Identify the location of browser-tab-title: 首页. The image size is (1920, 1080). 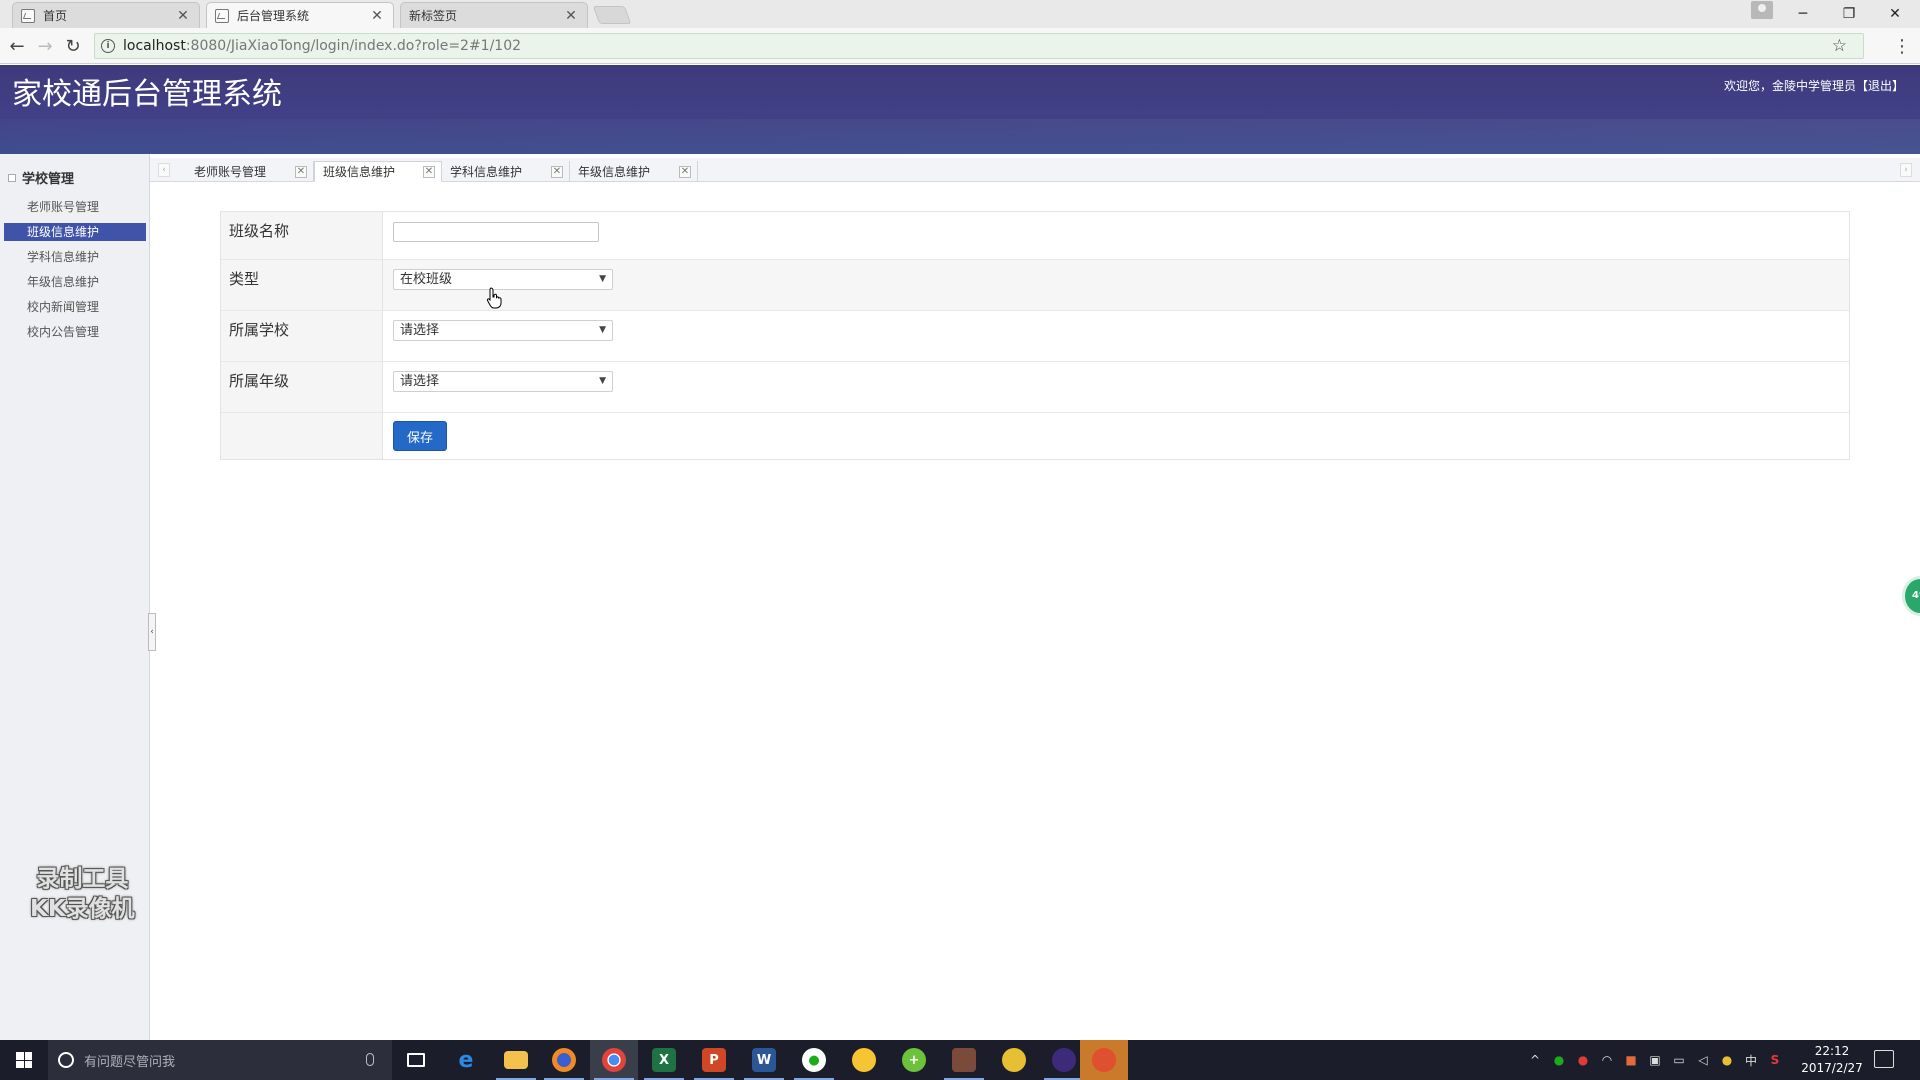
(55, 16).